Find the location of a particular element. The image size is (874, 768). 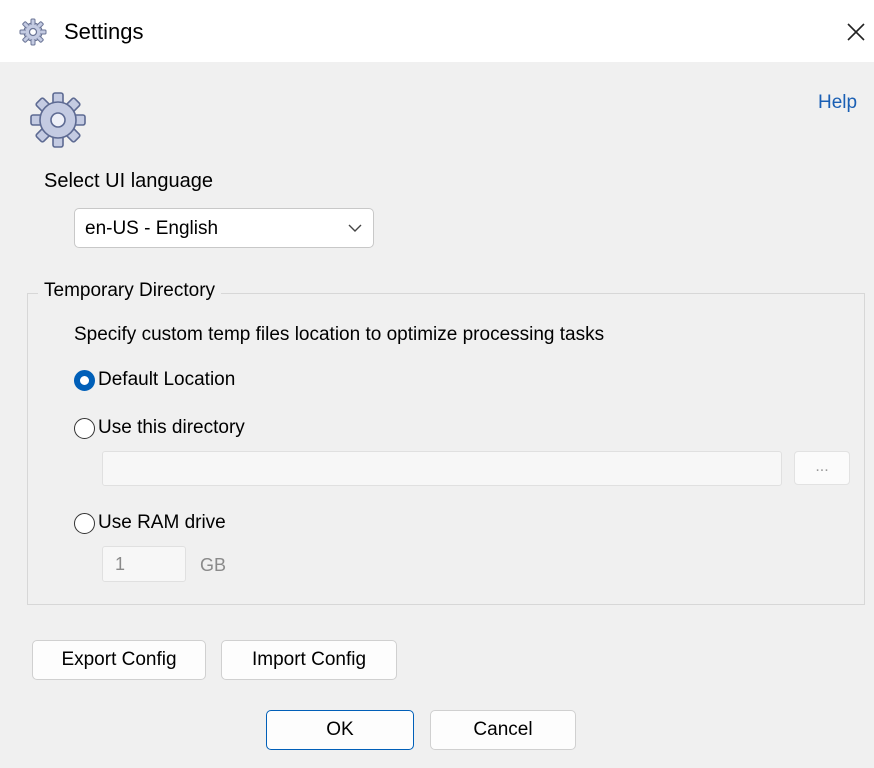

temp-directory-legend: Temporary Directory is located at coordinates (130, 291).